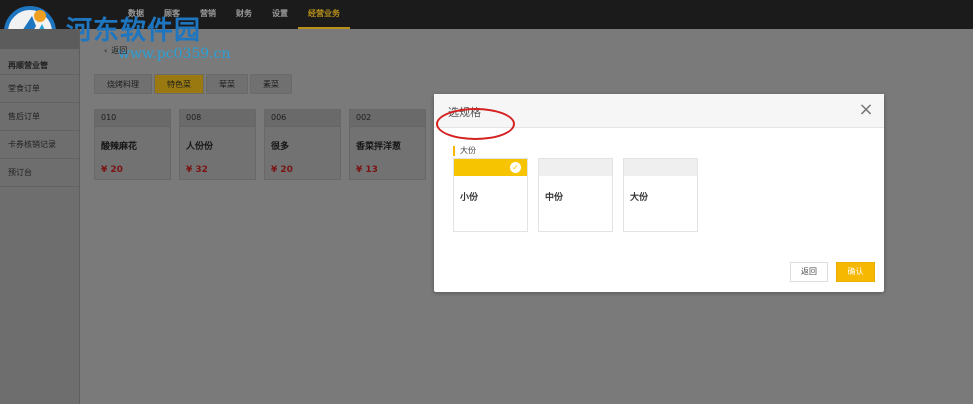  What do you see at coordinates (490, 195) in the screenshot?
I see `spec-option-small: ✓ 小份` at bounding box center [490, 195].